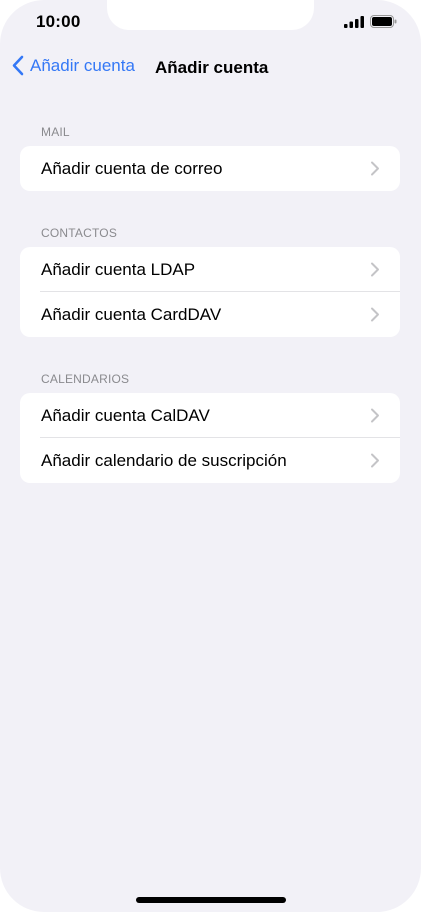 The image size is (421, 912). Describe the element at coordinates (82, 65) in the screenshot. I see `back-button-label: Añadir cuenta` at that location.